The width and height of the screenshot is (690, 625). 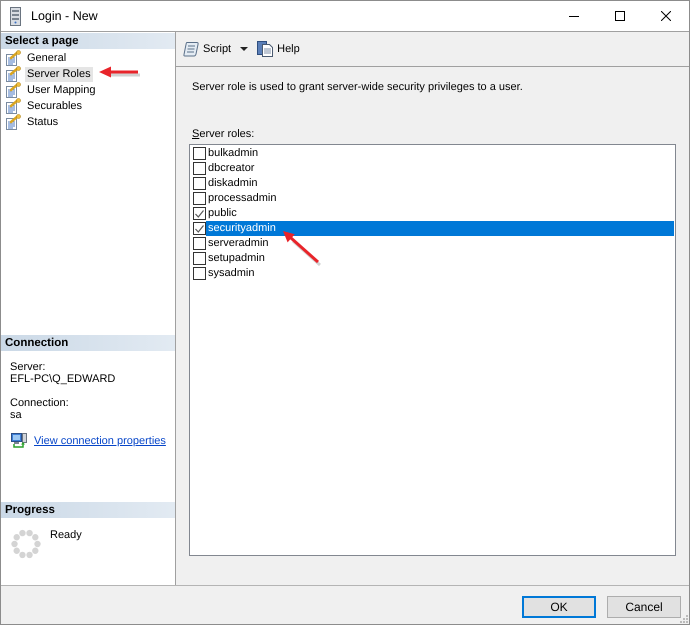 What do you see at coordinates (440, 213) in the screenshot?
I see `role-item: public` at bounding box center [440, 213].